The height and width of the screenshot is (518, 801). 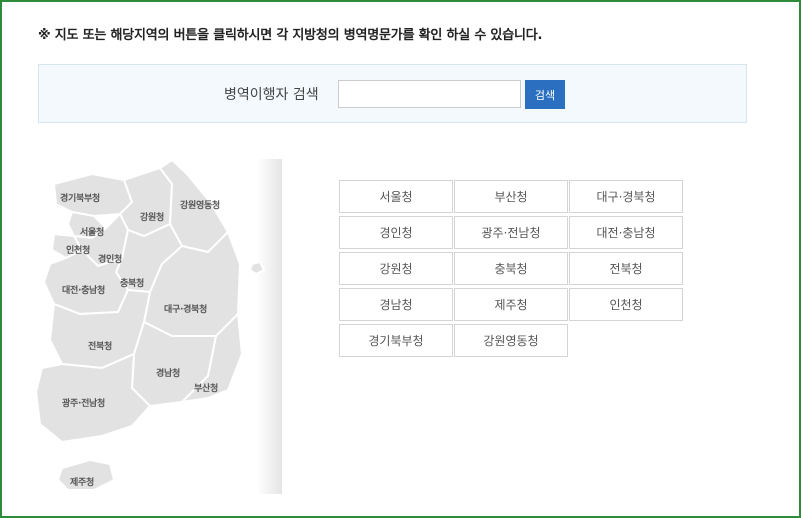 What do you see at coordinates (626, 232) in the screenshot?
I see `office-button-daejeon-chungnam: 대전·충남청` at bounding box center [626, 232].